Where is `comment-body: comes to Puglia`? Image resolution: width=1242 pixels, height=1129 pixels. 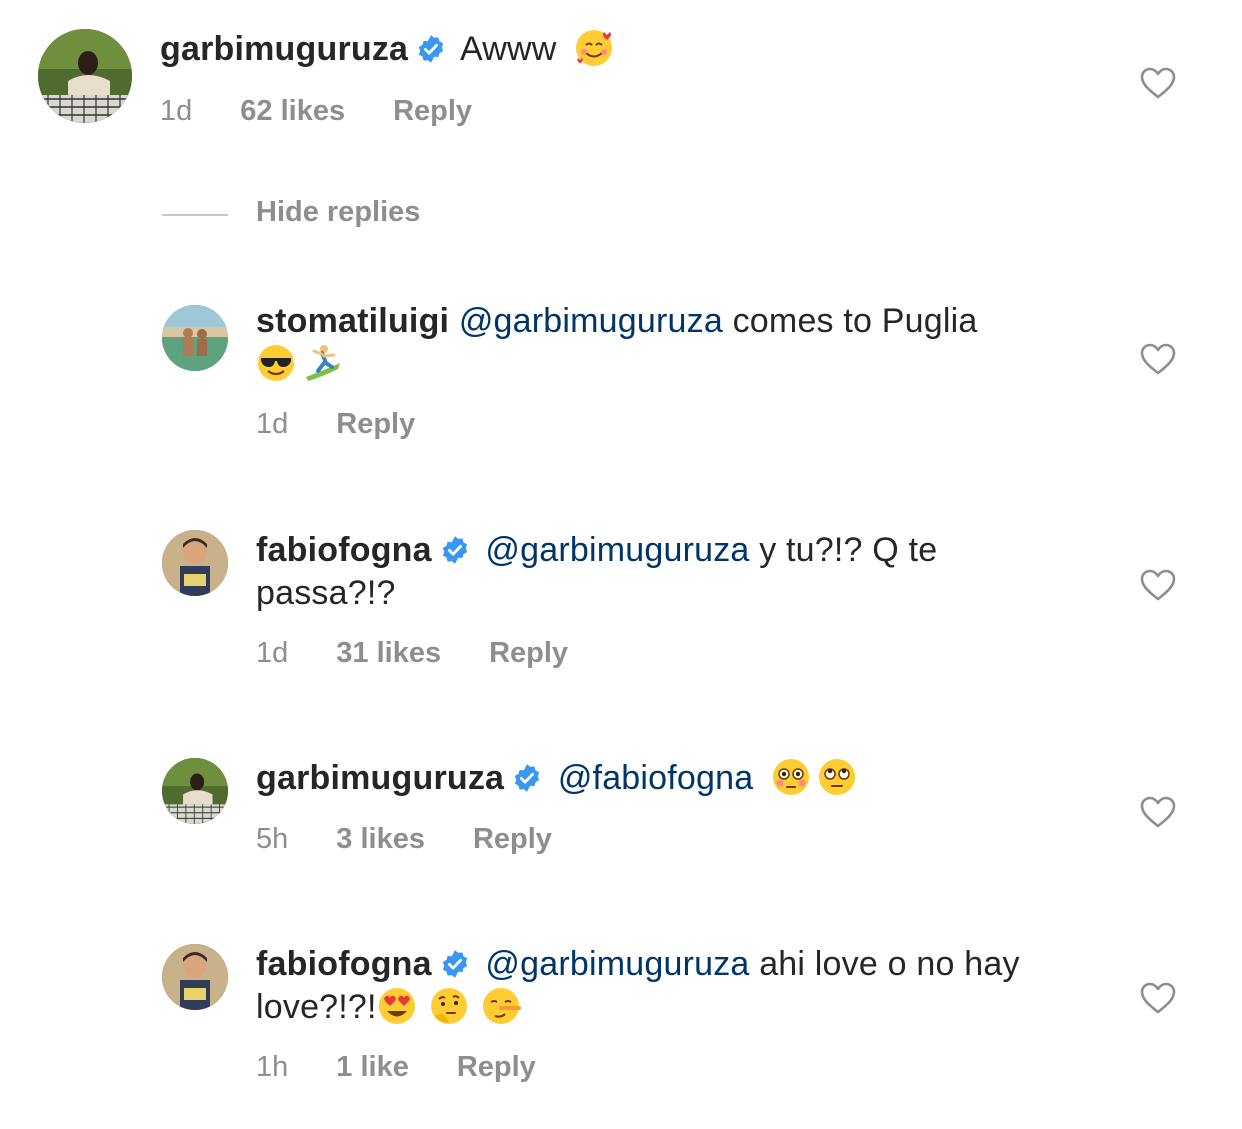
comment-body: comes to Puglia is located at coordinates (855, 321).